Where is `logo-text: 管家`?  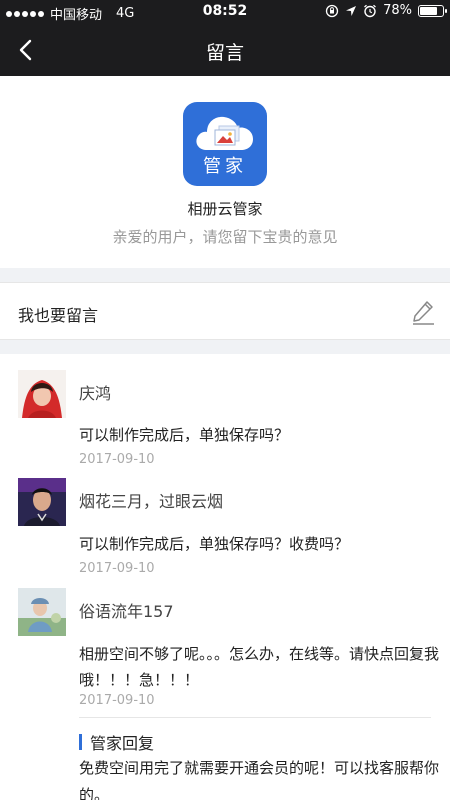 logo-text: 管家 is located at coordinates (225, 166).